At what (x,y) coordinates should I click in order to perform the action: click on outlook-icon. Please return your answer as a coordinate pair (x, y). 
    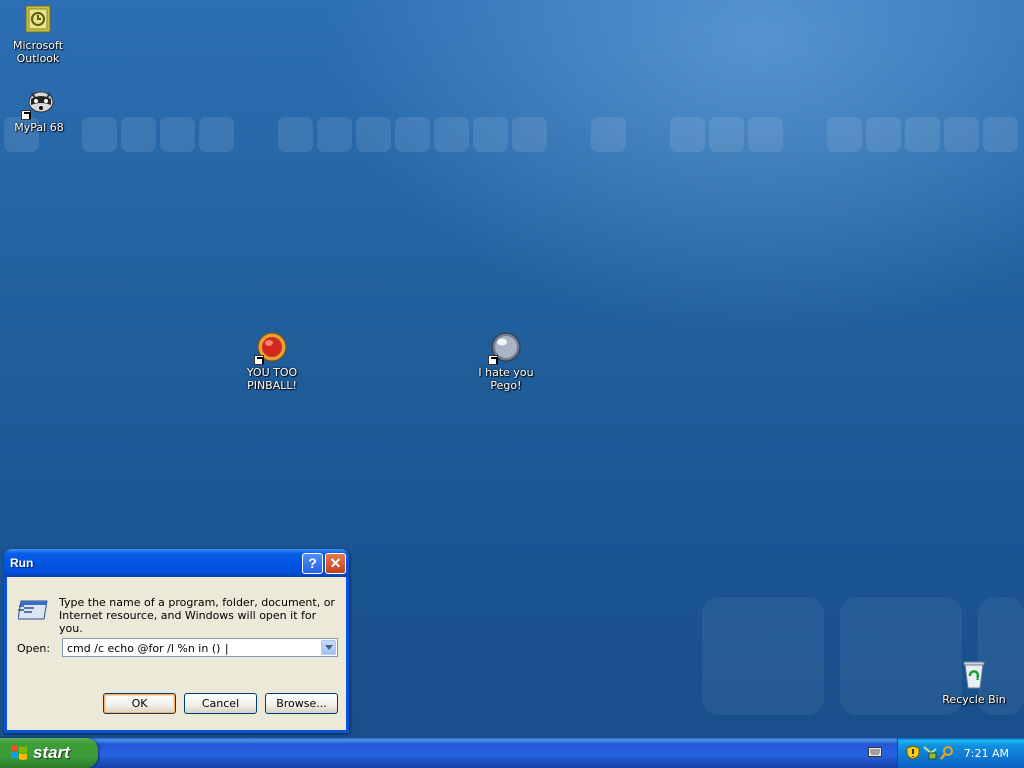
    Looking at the image, I should click on (38, 20).